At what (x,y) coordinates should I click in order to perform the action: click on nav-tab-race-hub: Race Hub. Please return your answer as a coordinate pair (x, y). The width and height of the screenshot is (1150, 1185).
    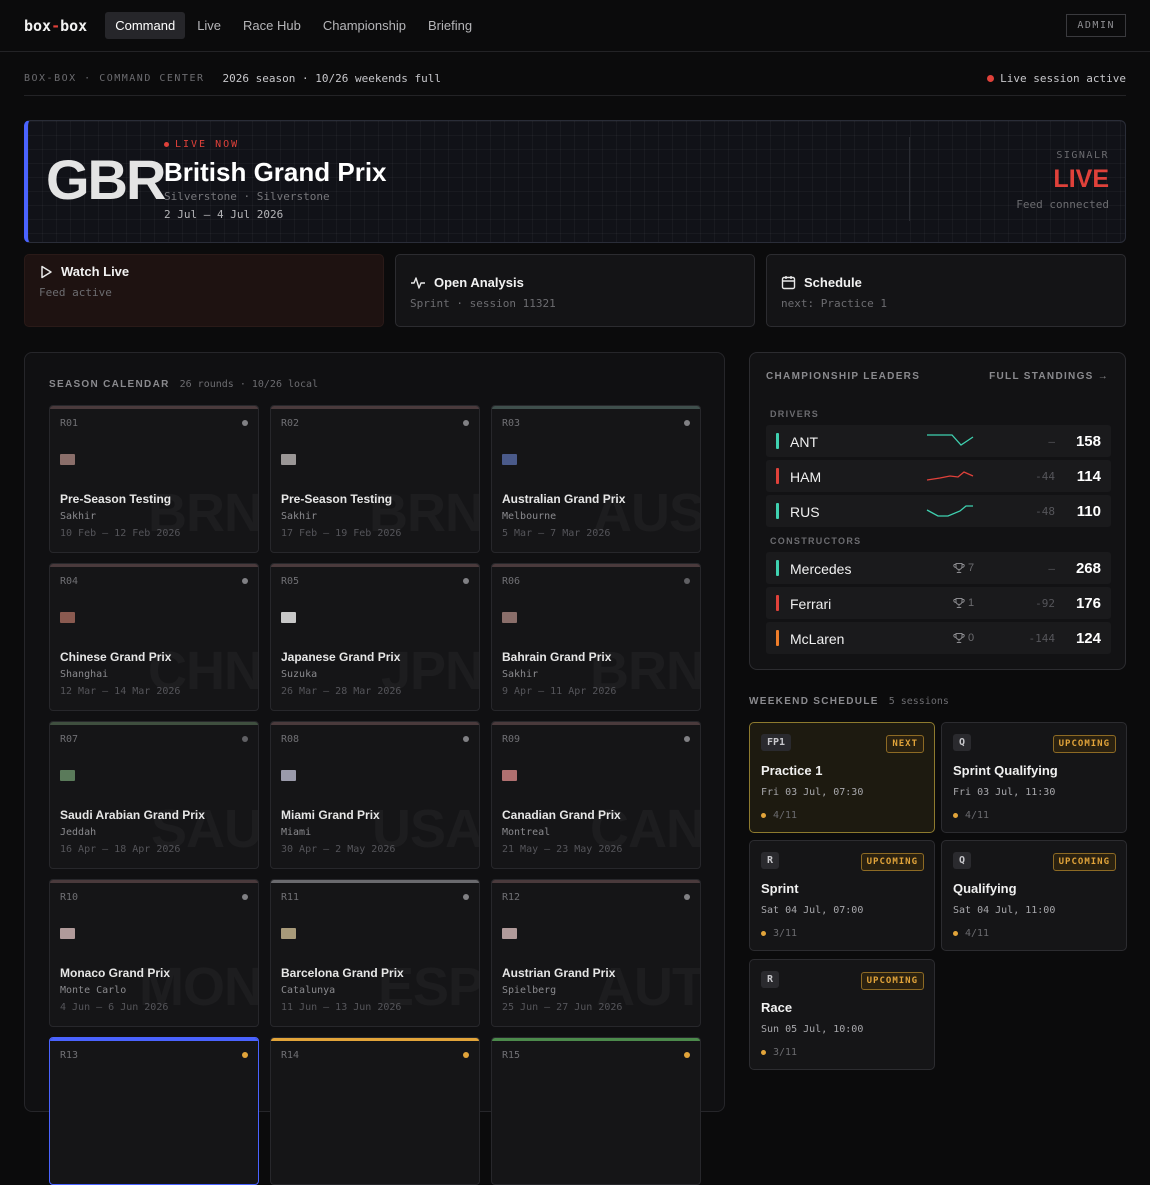
    Looking at the image, I should click on (272, 25).